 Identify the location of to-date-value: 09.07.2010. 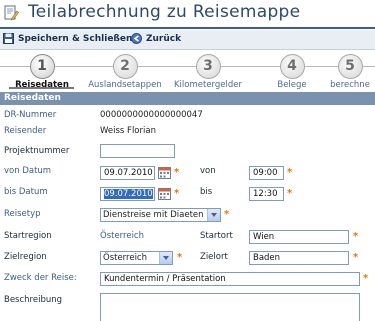
(128, 194).